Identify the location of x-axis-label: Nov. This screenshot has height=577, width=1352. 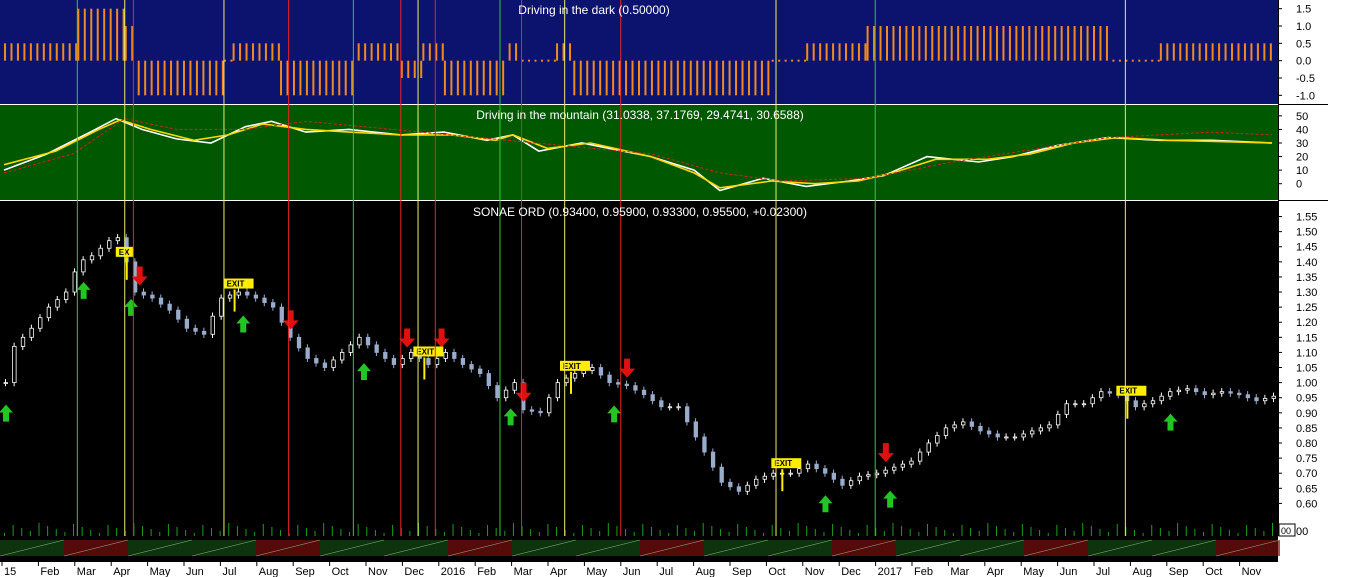
(815, 571).